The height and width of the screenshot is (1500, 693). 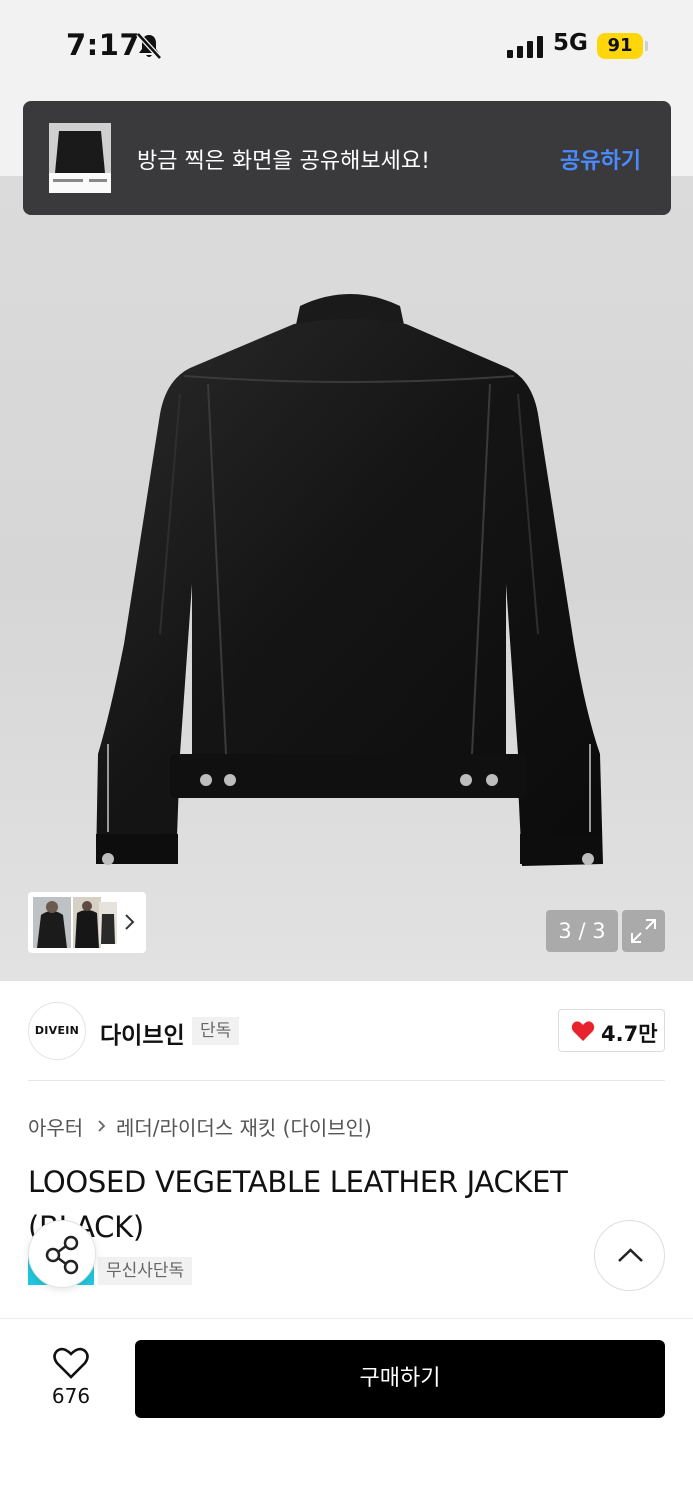 I want to click on product-title: LOOSED VEGETABLE LEATHER JACKET (BLACK), so click(x=298, y=1204).